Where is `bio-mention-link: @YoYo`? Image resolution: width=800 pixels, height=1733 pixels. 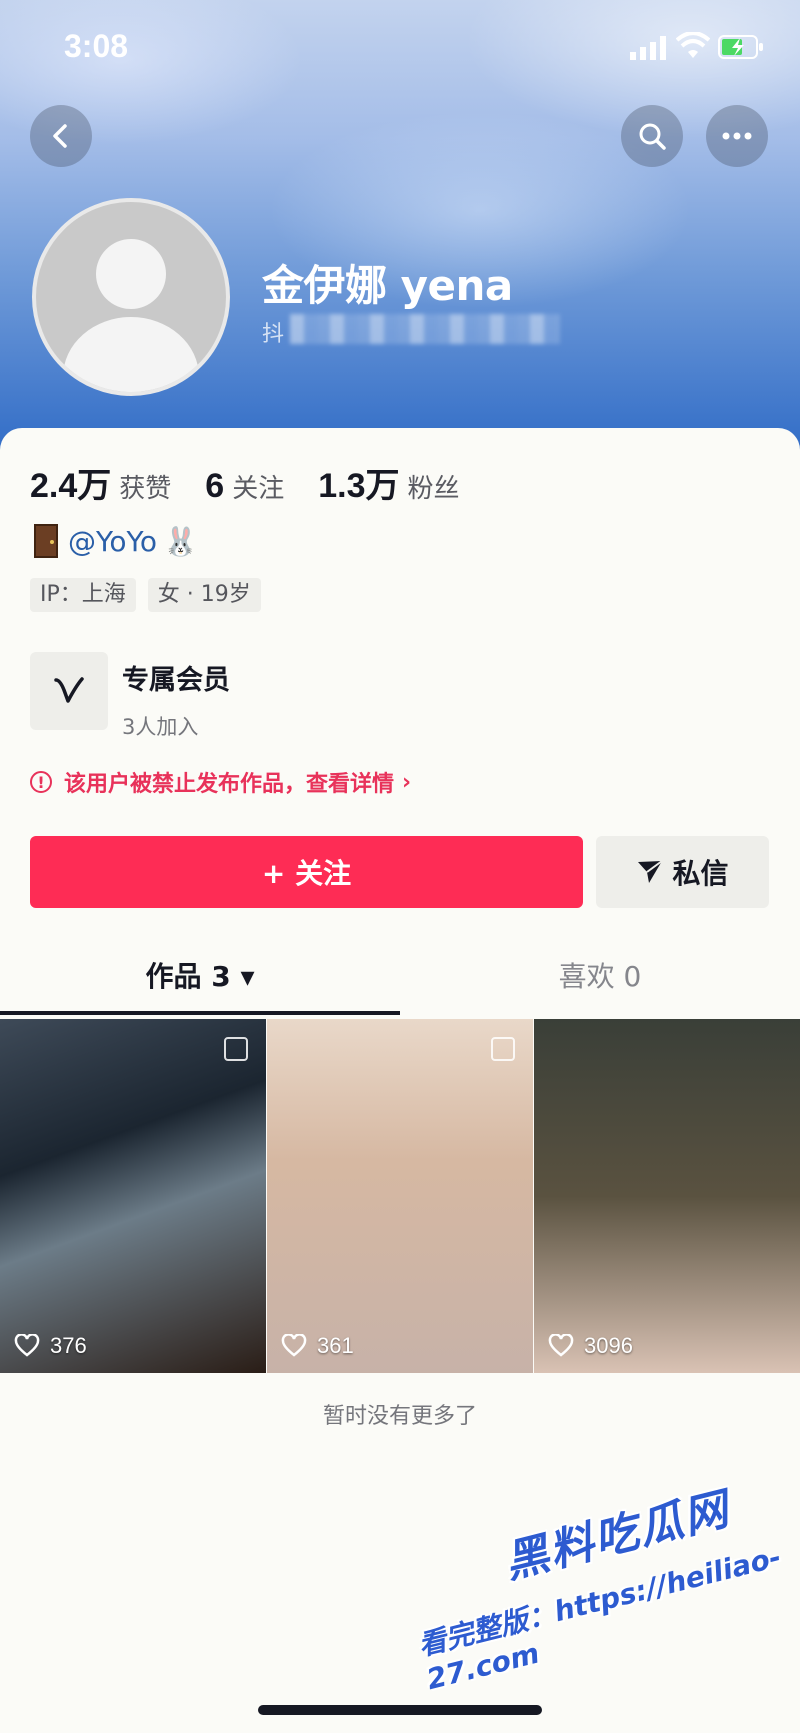
bio-mention-link: @YoYo is located at coordinates (112, 541).